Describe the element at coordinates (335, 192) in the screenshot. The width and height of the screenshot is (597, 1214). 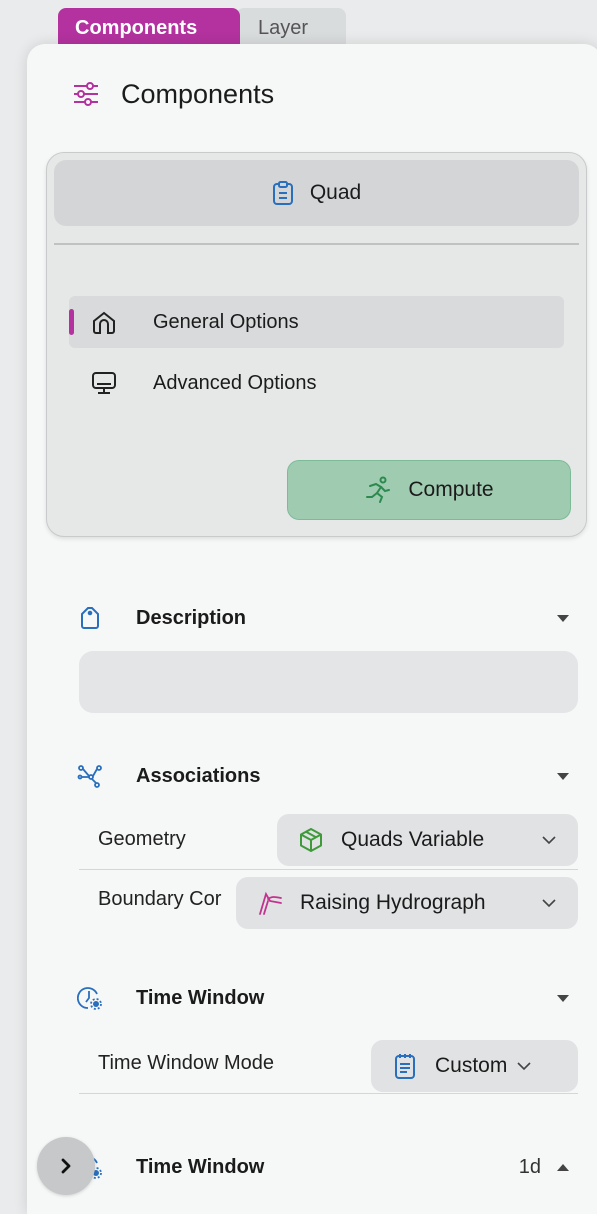
I see `quad-label: Quad` at that location.